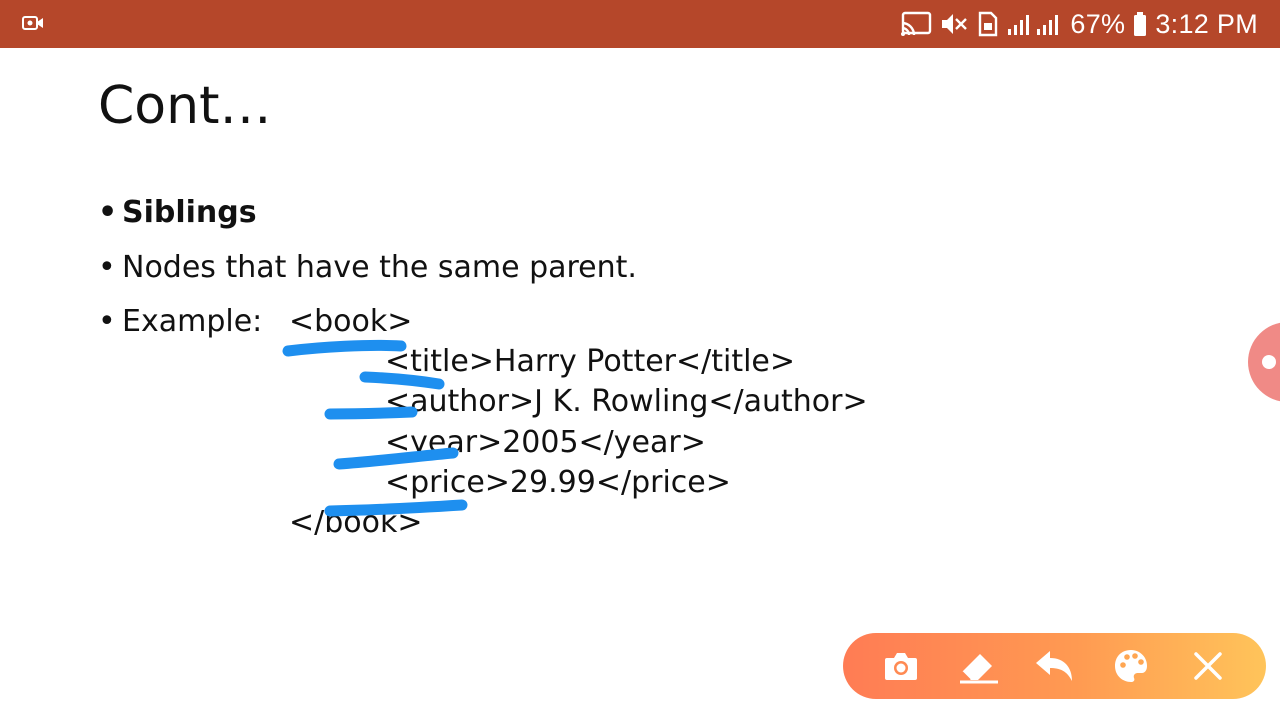  I want to click on close-button, so click(1208, 666).